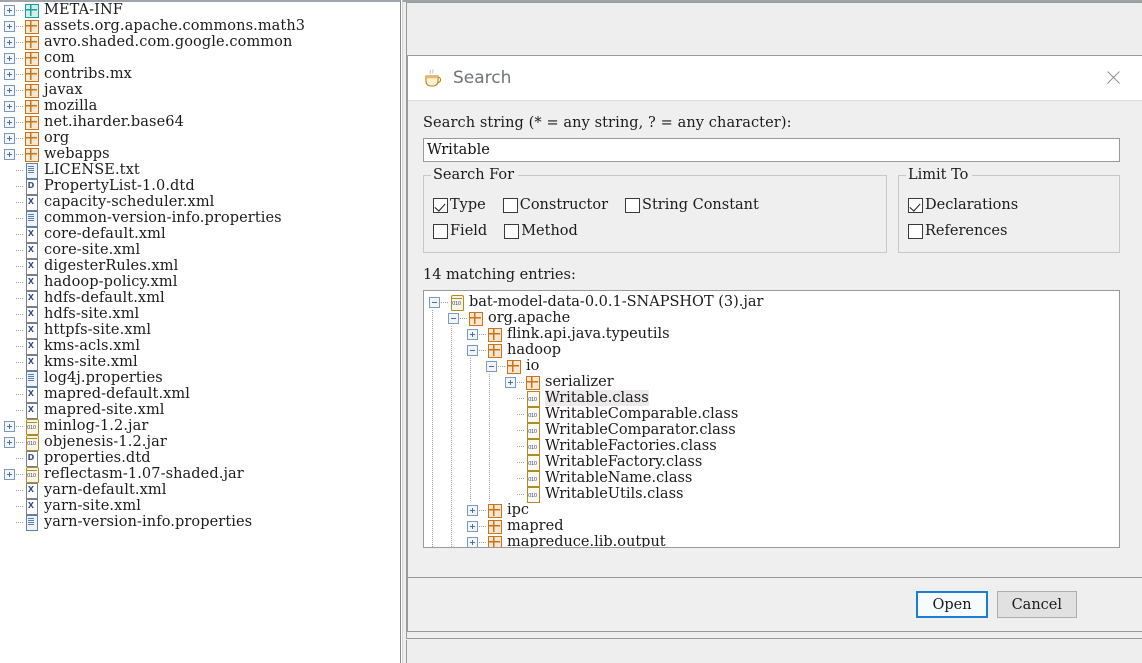 The height and width of the screenshot is (663, 1142). I want to click on file-tree-row: minlog-1.2.jar, so click(200, 426).